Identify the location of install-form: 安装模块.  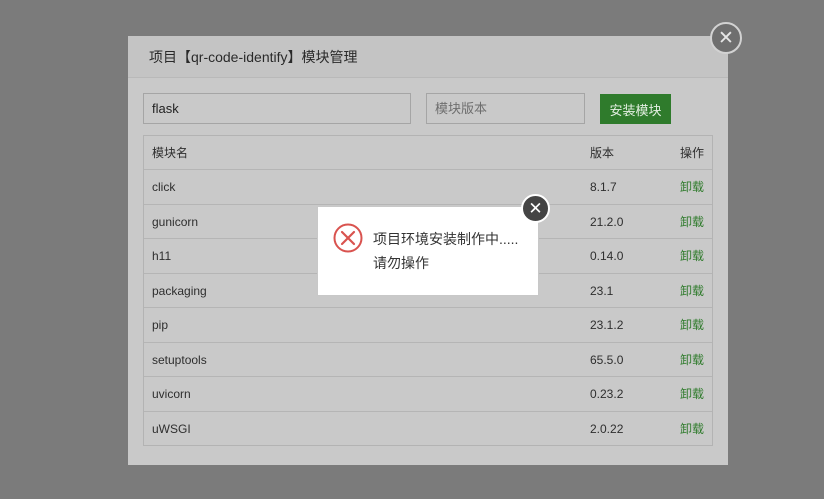
(428, 109).